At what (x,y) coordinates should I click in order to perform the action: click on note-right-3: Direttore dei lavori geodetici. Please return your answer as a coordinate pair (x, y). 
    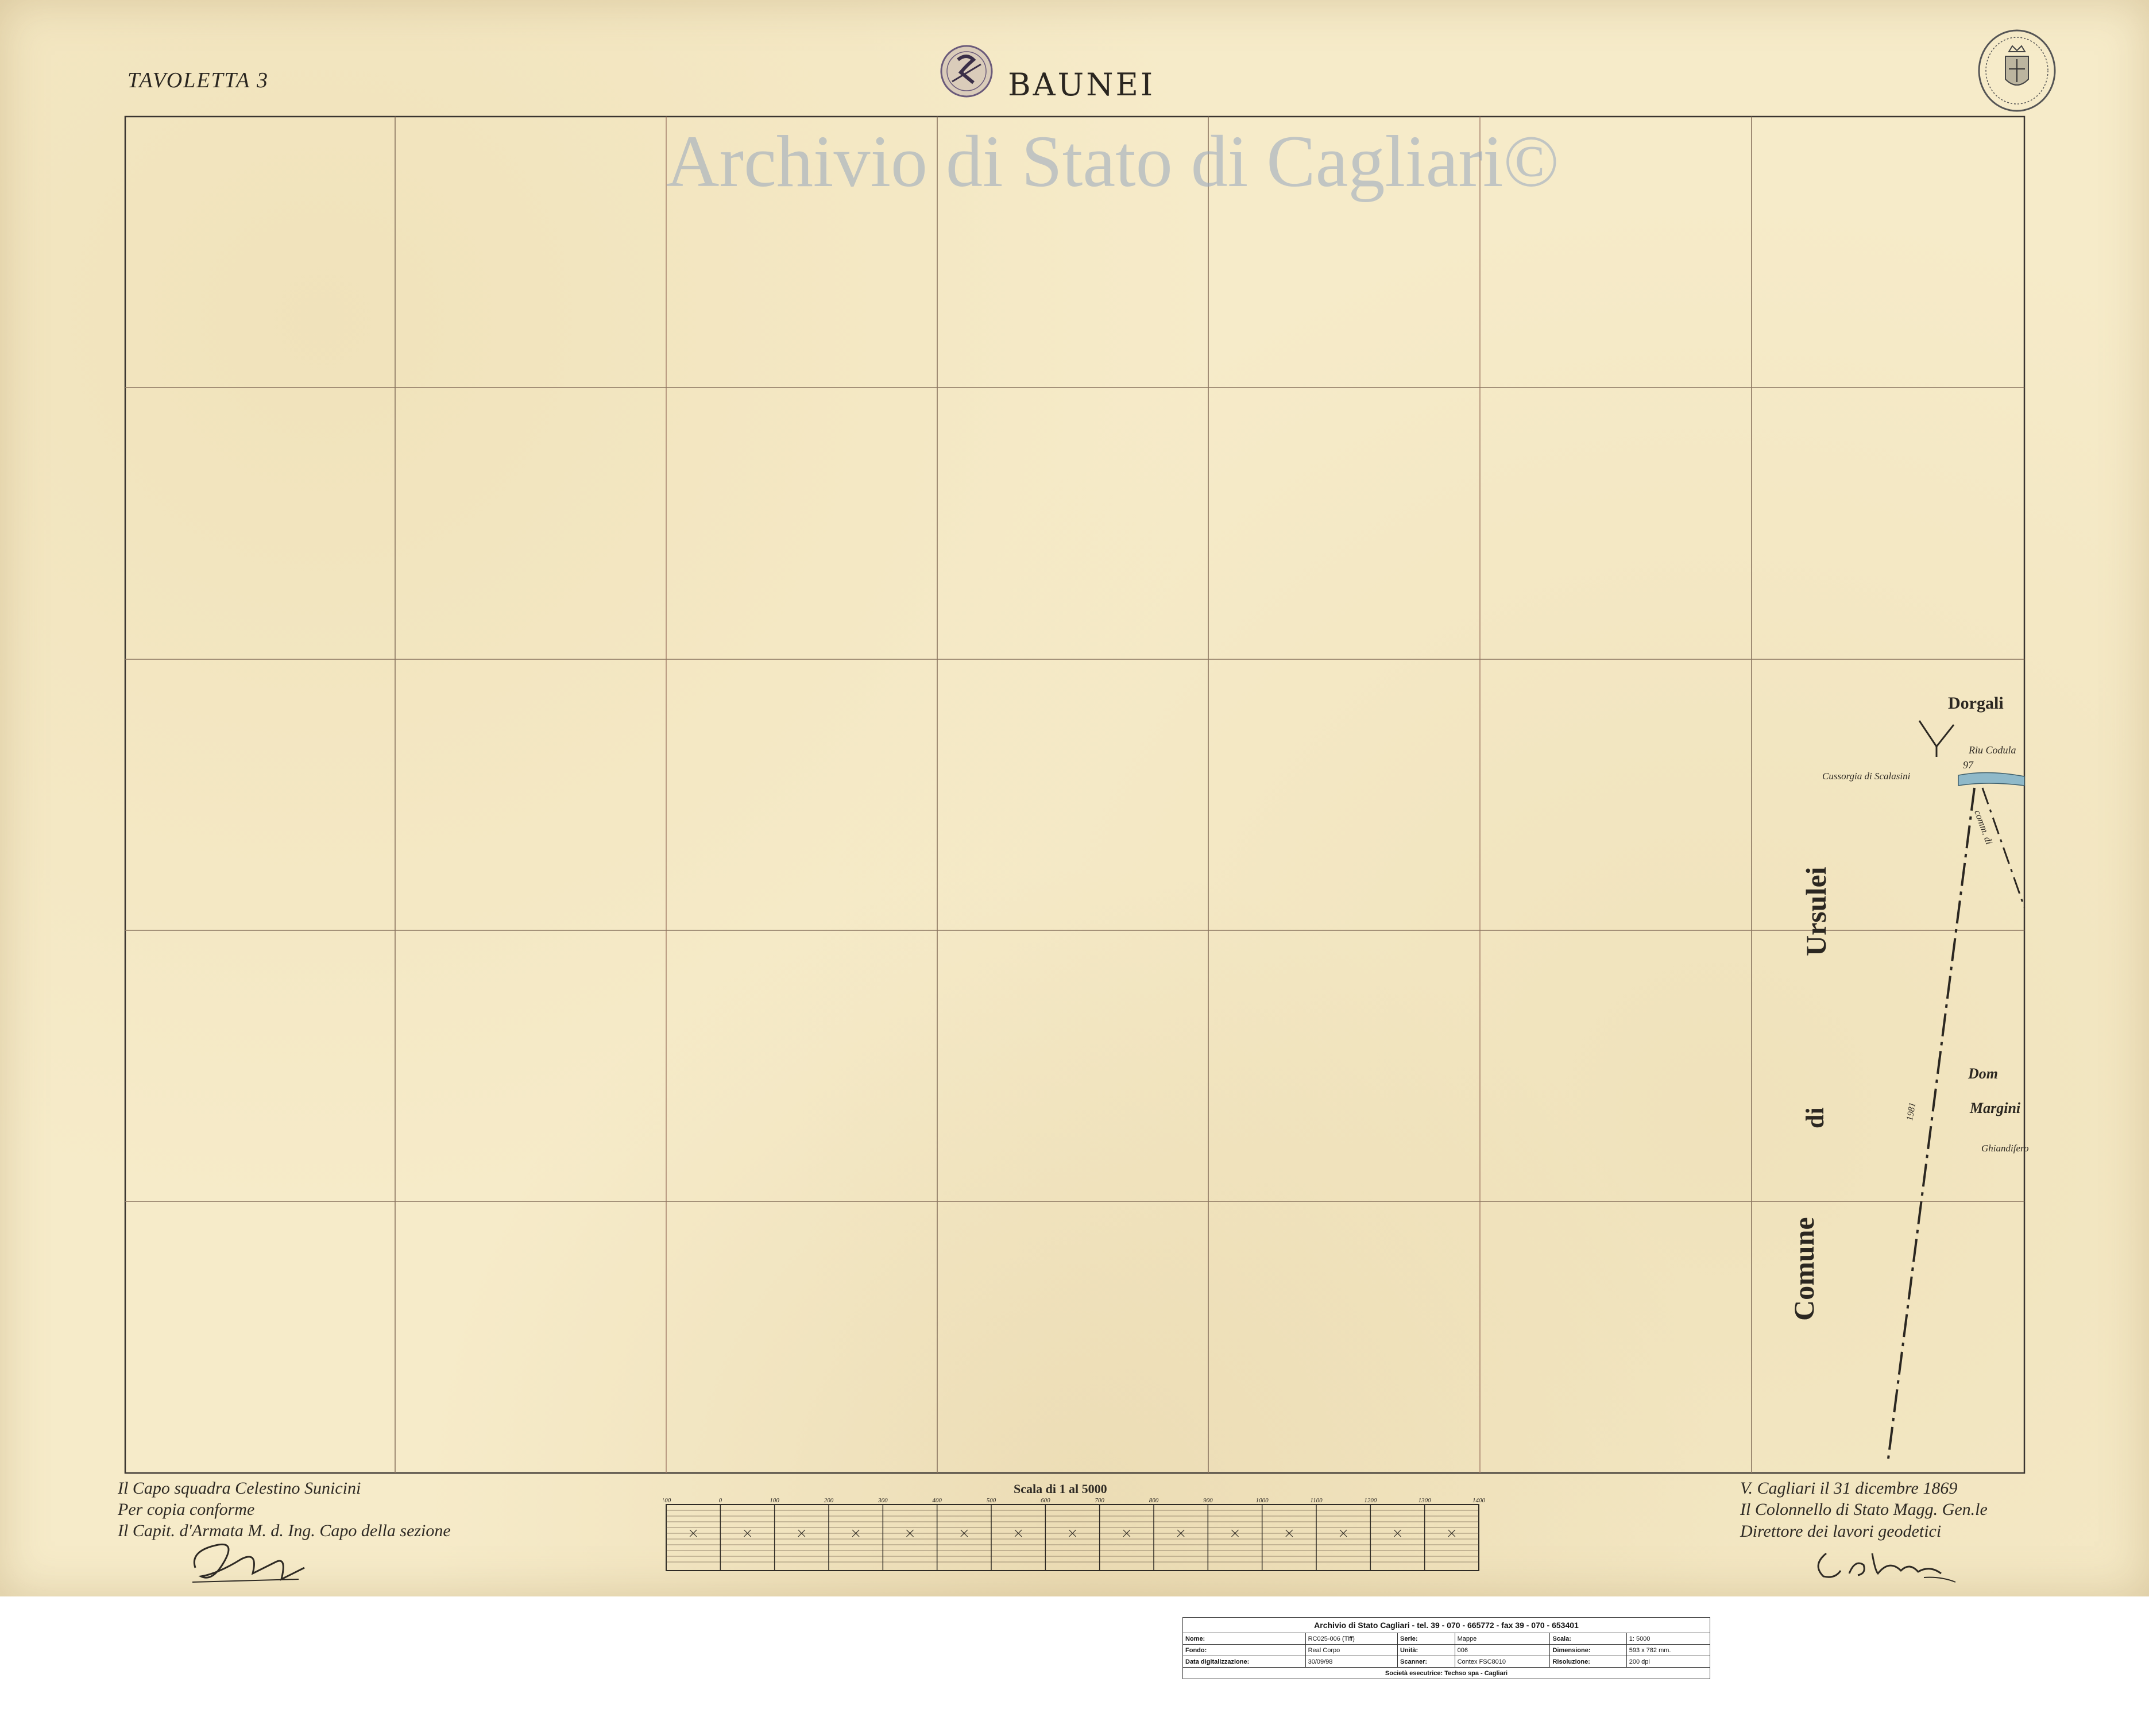
    Looking at the image, I should click on (1841, 1531).